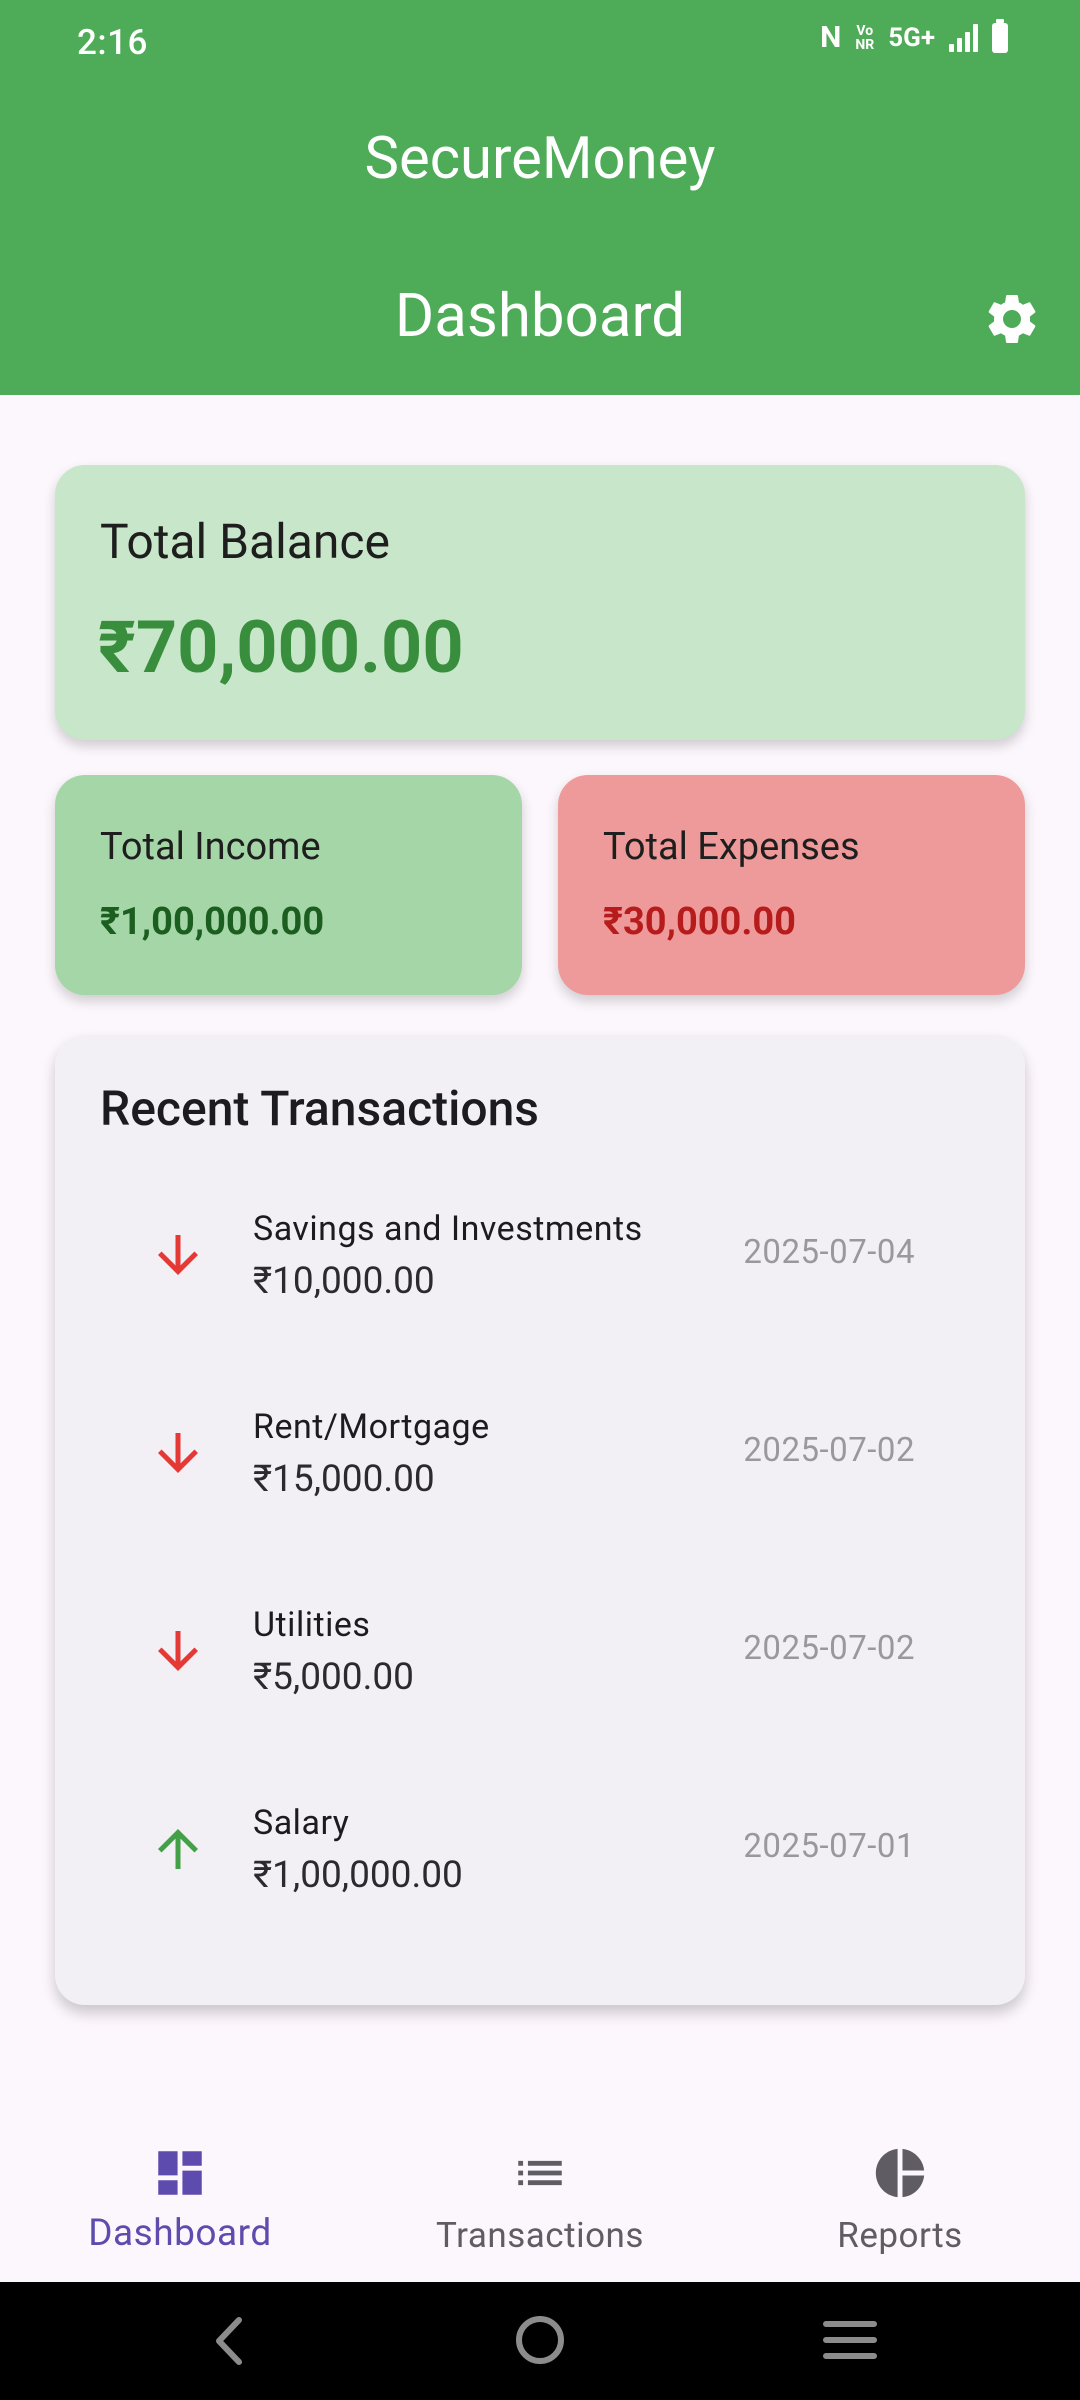 The width and height of the screenshot is (1080, 2400). Describe the element at coordinates (210, 847) in the screenshot. I see `total-income-label: Total Income` at that location.